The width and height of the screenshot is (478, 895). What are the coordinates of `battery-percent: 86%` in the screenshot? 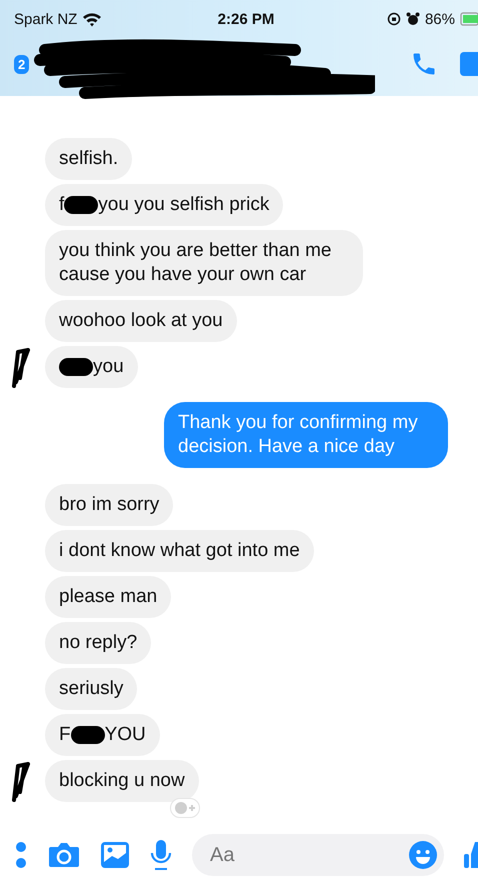 It's located at (439, 19).